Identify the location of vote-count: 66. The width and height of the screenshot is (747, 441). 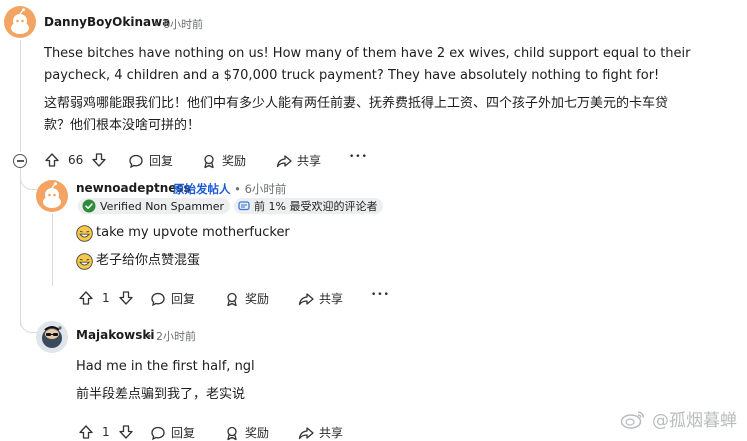
(76, 160).